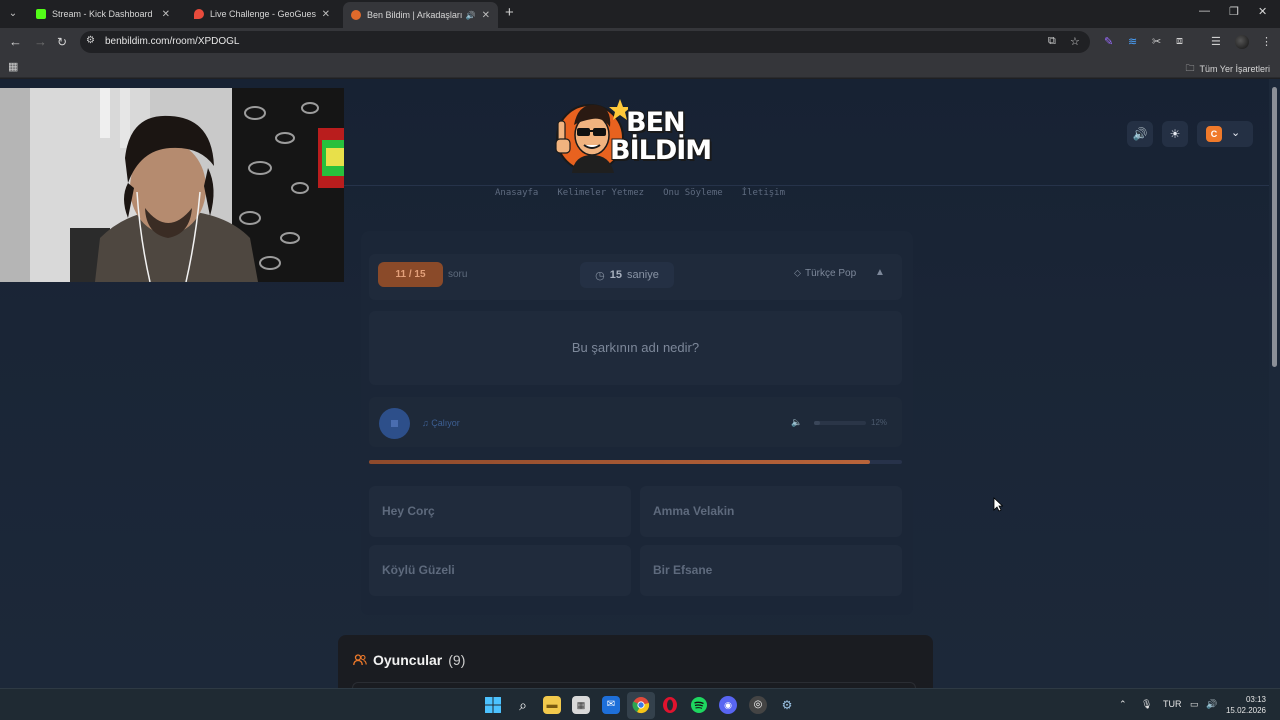 This screenshot has width=1280, height=720. I want to click on nav-link-kelimeler-yetmez: Kelimeler Yetmez, so click(600, 193).